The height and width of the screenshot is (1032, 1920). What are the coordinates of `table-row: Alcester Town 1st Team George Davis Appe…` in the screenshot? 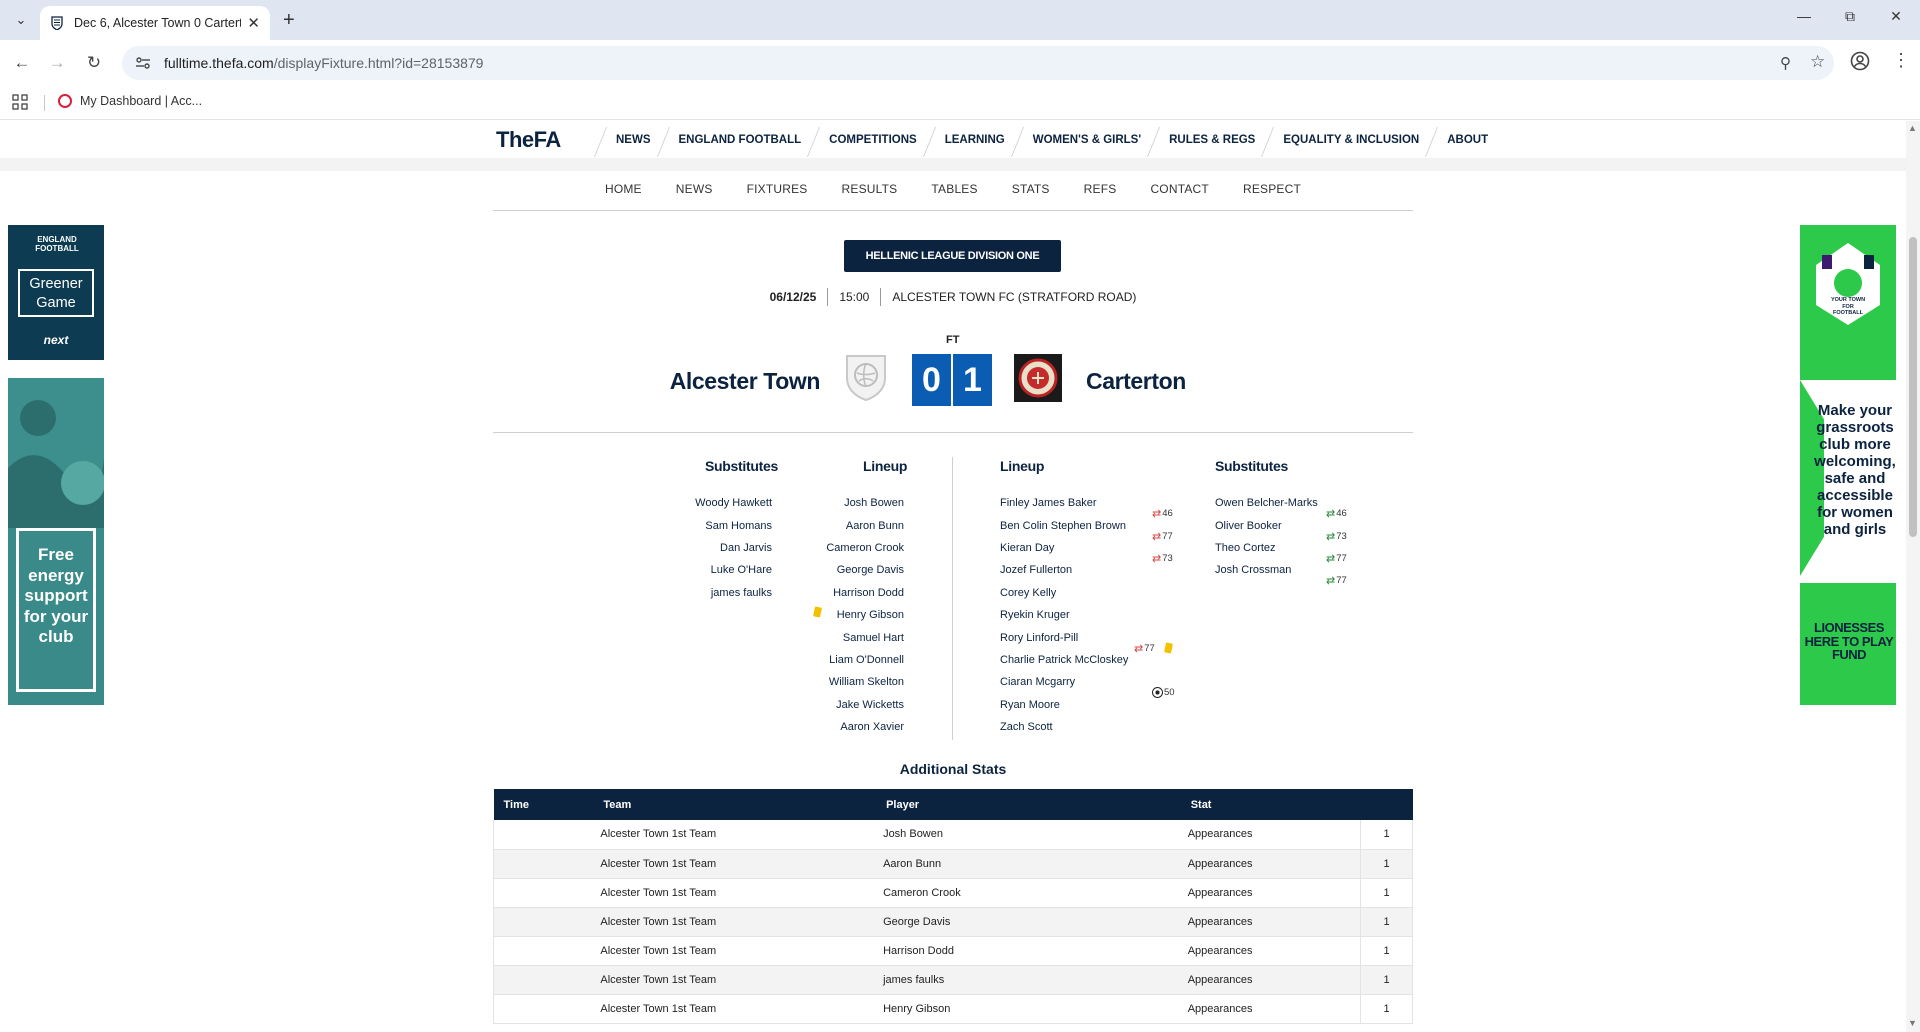 It's located at (953, 922).